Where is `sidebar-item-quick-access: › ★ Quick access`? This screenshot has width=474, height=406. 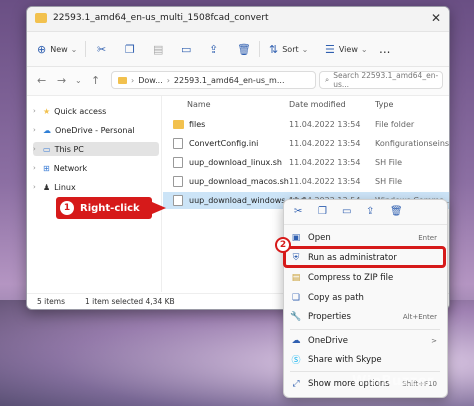 sidebar-item-quick-access: › ★ Quick access is located at coordinates (96, 111).